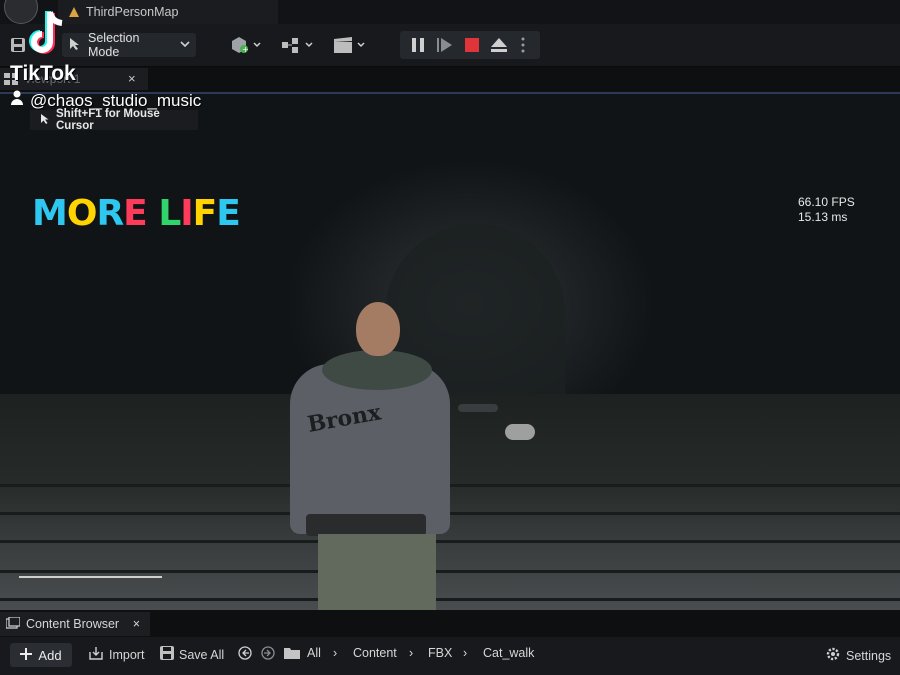  Describe the element at coordinates (50, 213) in the screenshot. I see `title-letter: M` at that location.